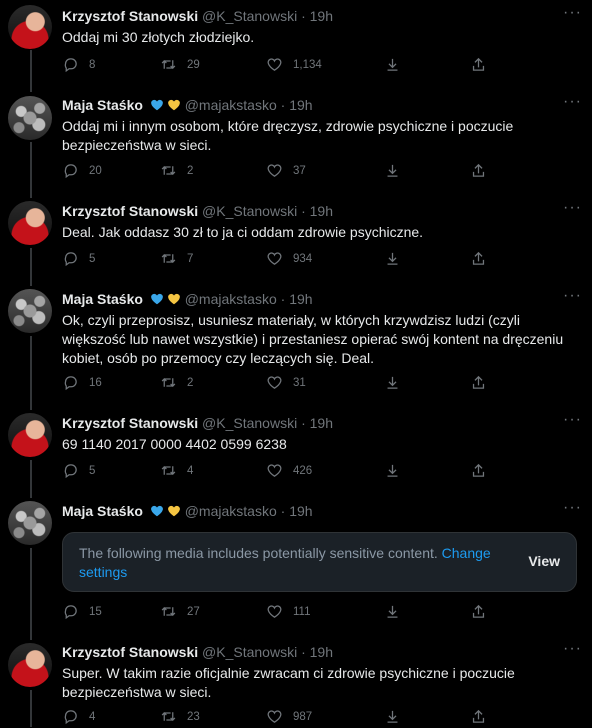  What do you see at coordinates (286, 382) in the screenshot?
I see `like-button: 31` at bounding box center [286, 382].